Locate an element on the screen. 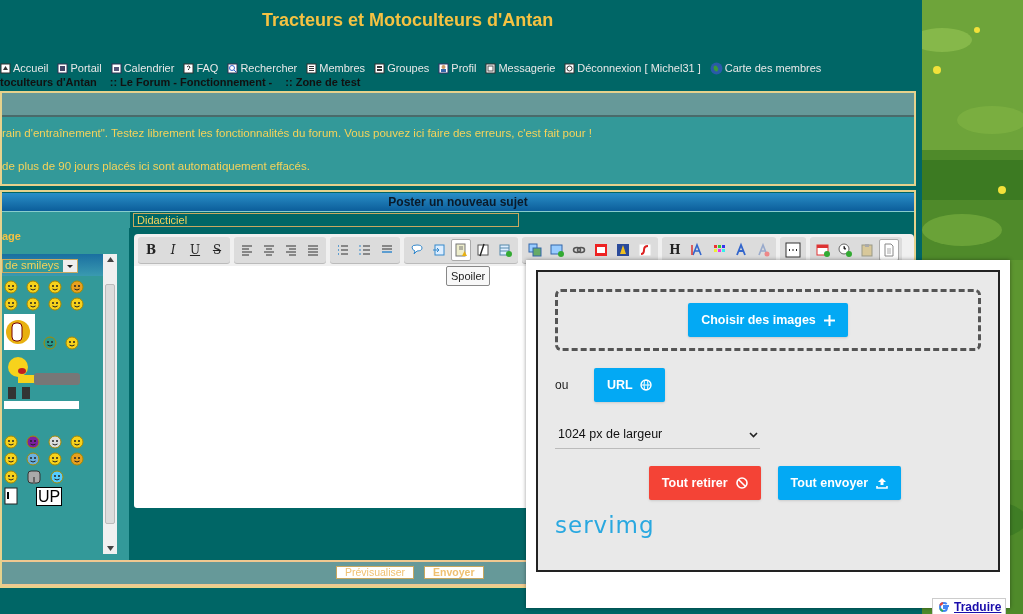 This screenshot has width=1023, height=614. sign-icon is located at coordinates (11, 495).